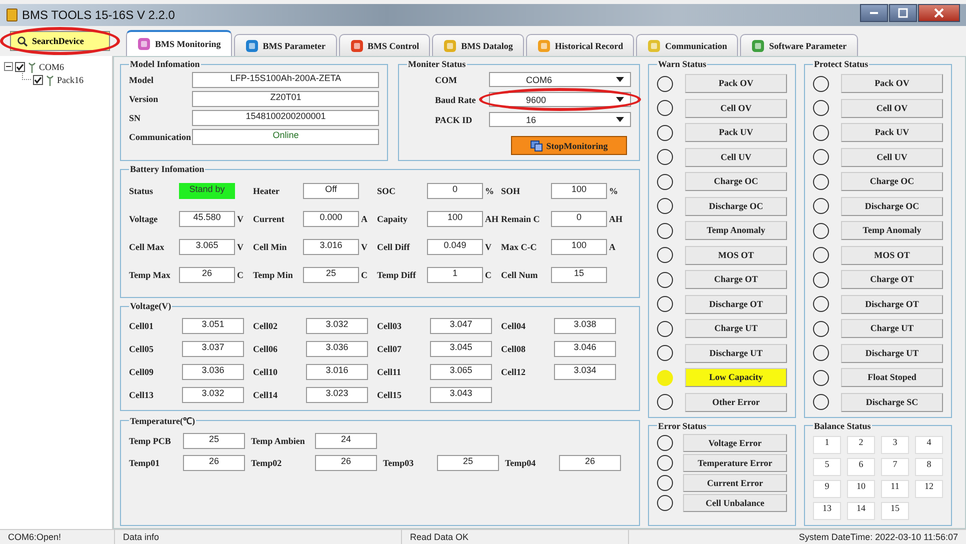 This screenshot has height=544, width=966. Describe the element at coordinates (270, 247) in the screenshot. I see `field-label: Cell Min` at that location.